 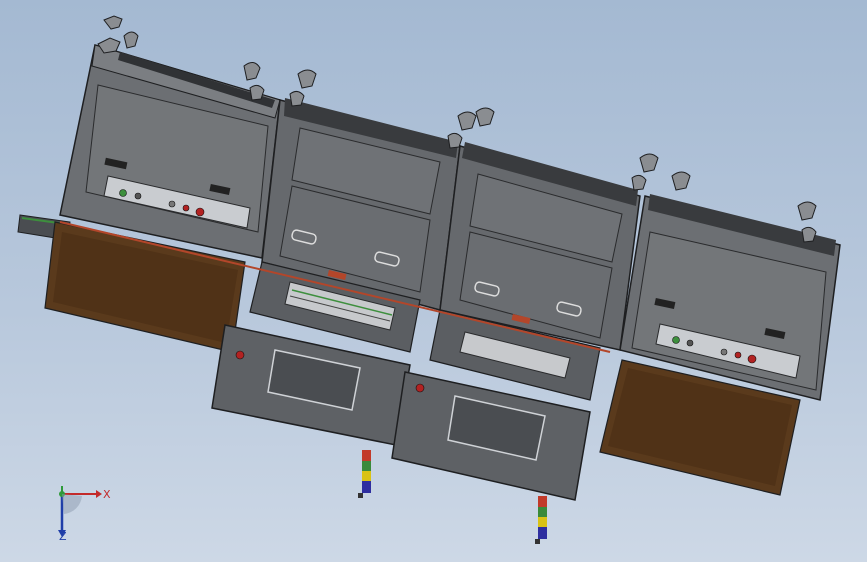 What do you see at coordinates (420, 388) in the screenshot?
I see `center-right-alarm-lamp` at bounding box center [420, 388].